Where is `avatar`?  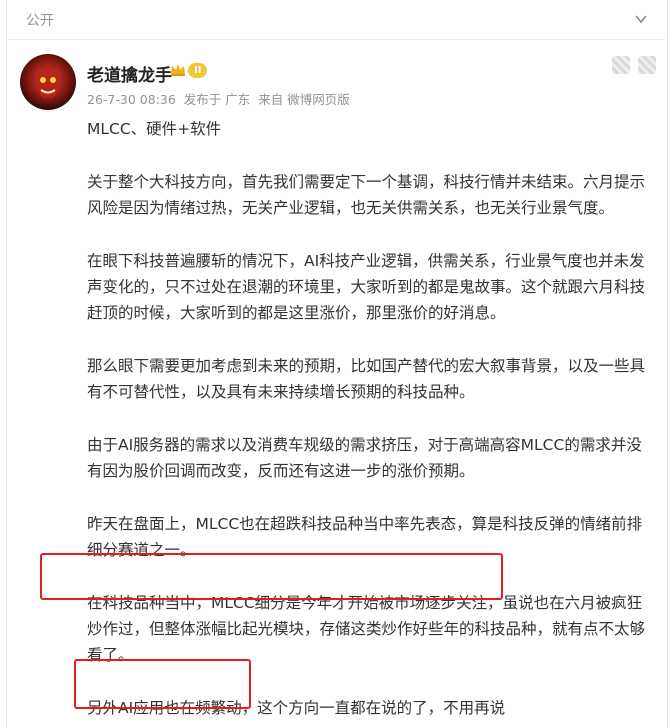
avatar is located at coordinates (48, 82).